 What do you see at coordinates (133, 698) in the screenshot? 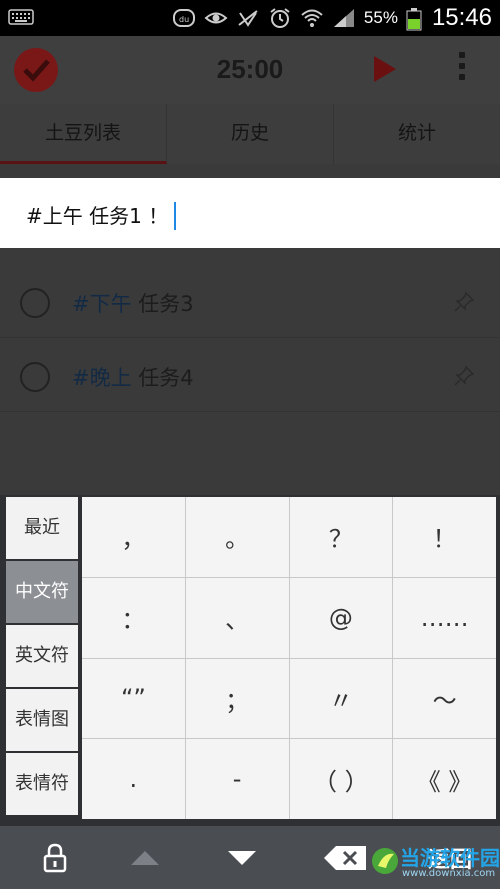
I see `symbol-key: “”` at bounding box center [133, 698].